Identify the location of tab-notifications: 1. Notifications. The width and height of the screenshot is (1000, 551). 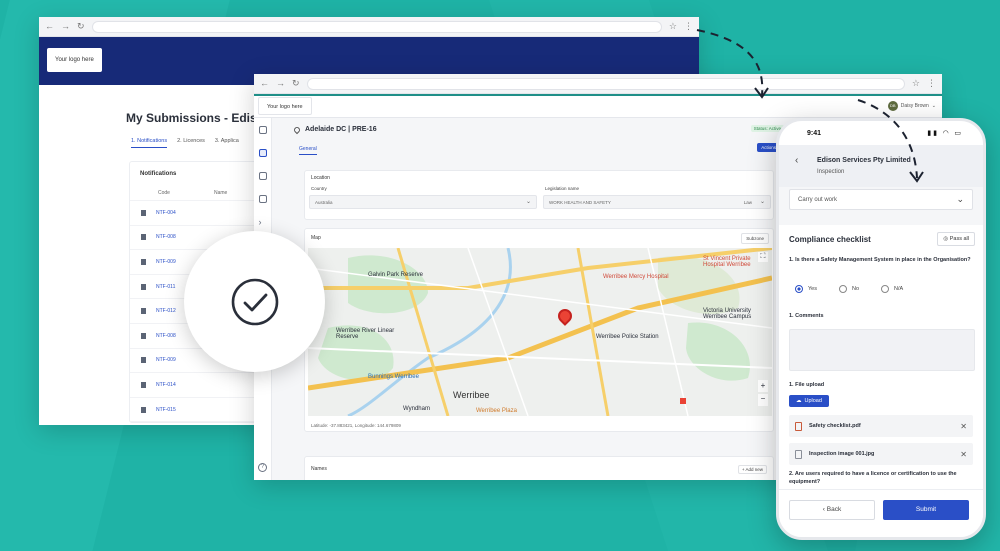
(149, 143).